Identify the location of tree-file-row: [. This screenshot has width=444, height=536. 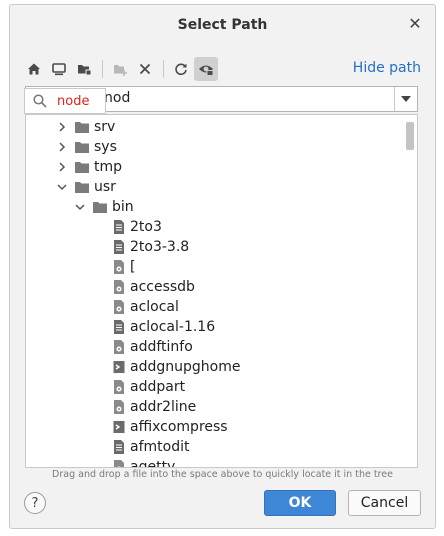
(123, 267).